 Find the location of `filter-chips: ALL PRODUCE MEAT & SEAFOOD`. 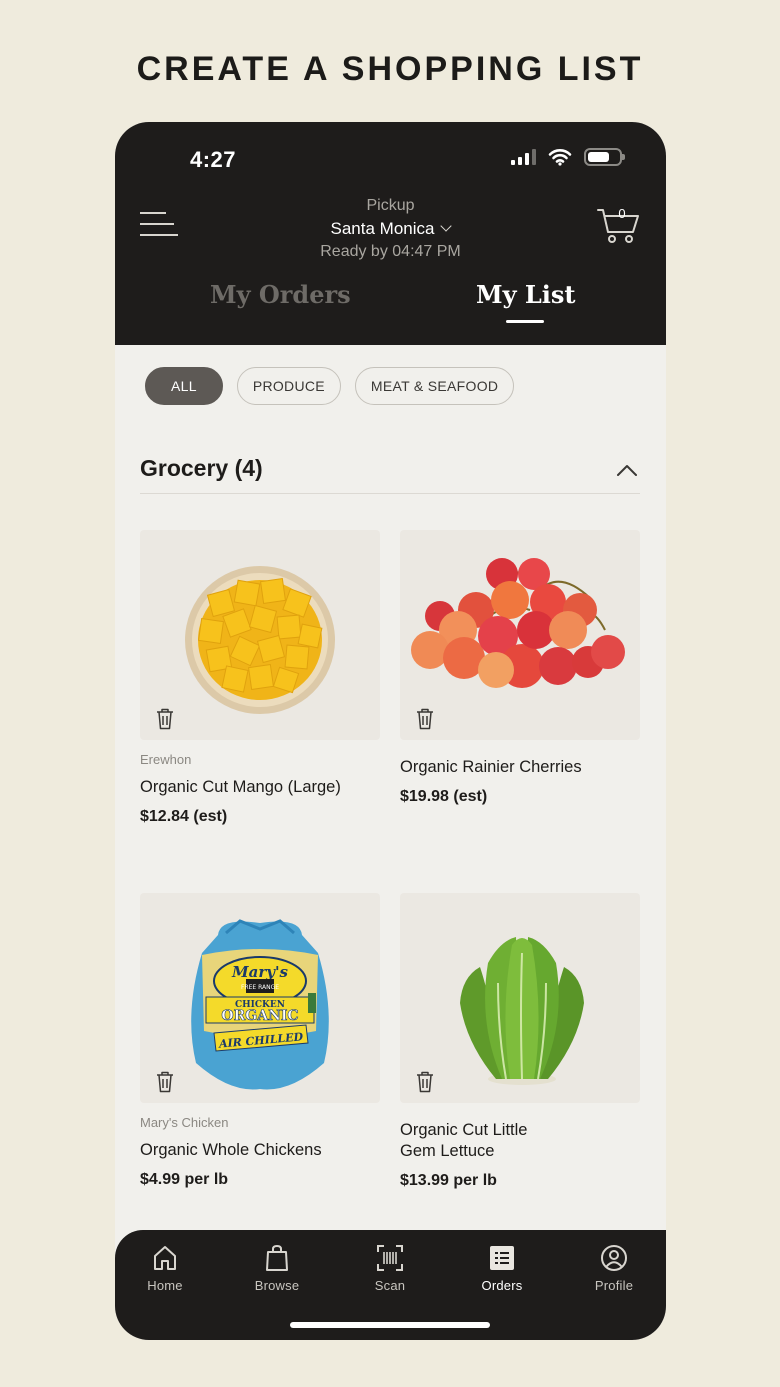

filter-chips: ALL PRODUCE MEAT & SEAFOOD is located at coordinates (330, 386).